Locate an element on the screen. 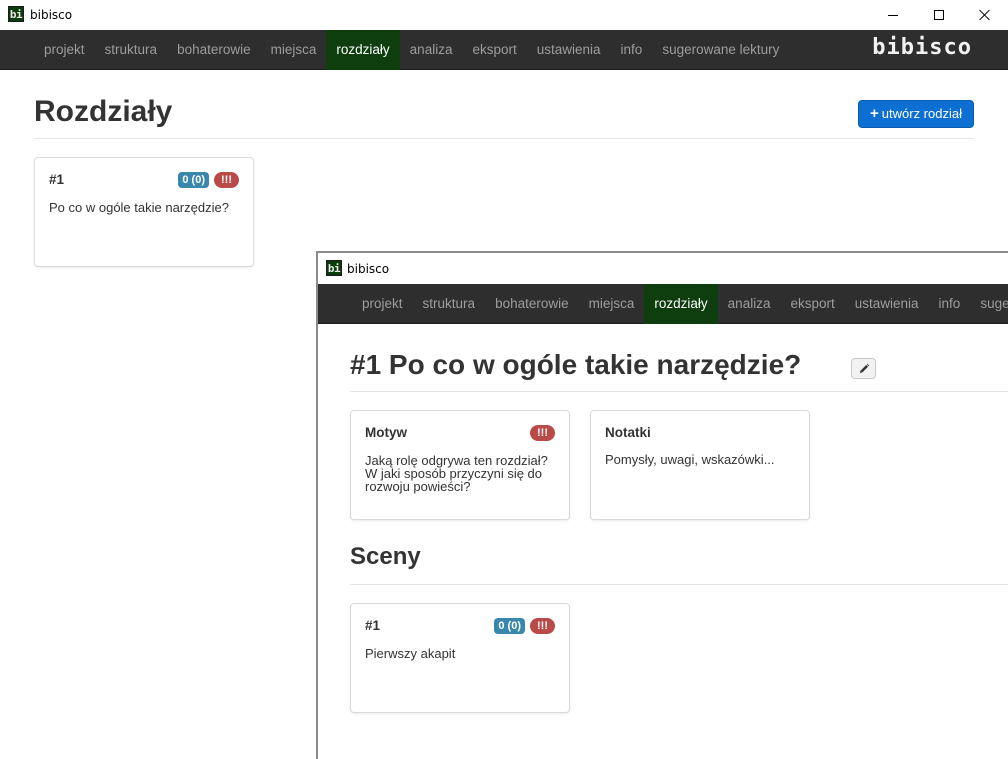 The width and height of the screenshot is (1008, 759). scene-number: #1 is located at coordinates (373, 625).